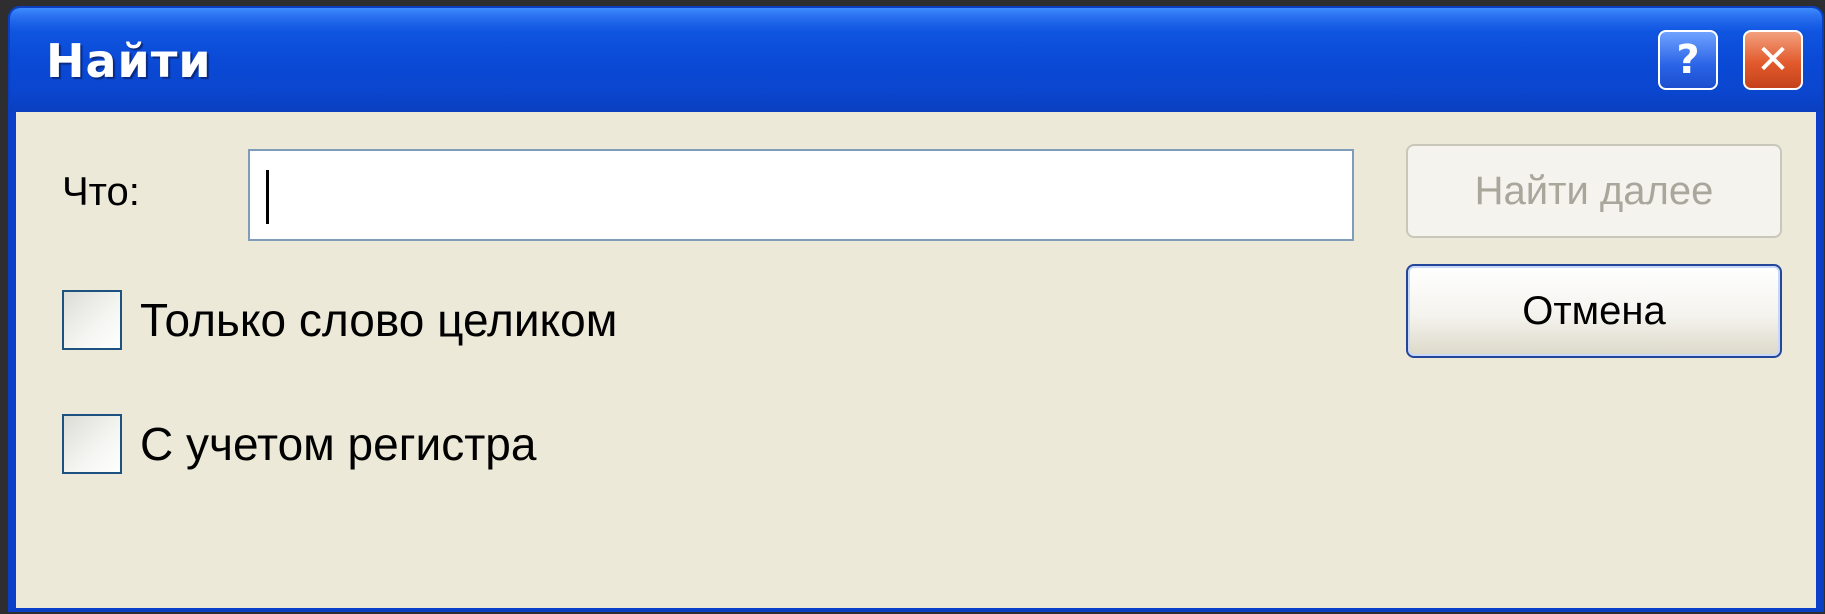 Image resolution: width=1825 pixels, height=614 pixels. I want to click on match-case-label: С учетом регистра, so click(338, 444).